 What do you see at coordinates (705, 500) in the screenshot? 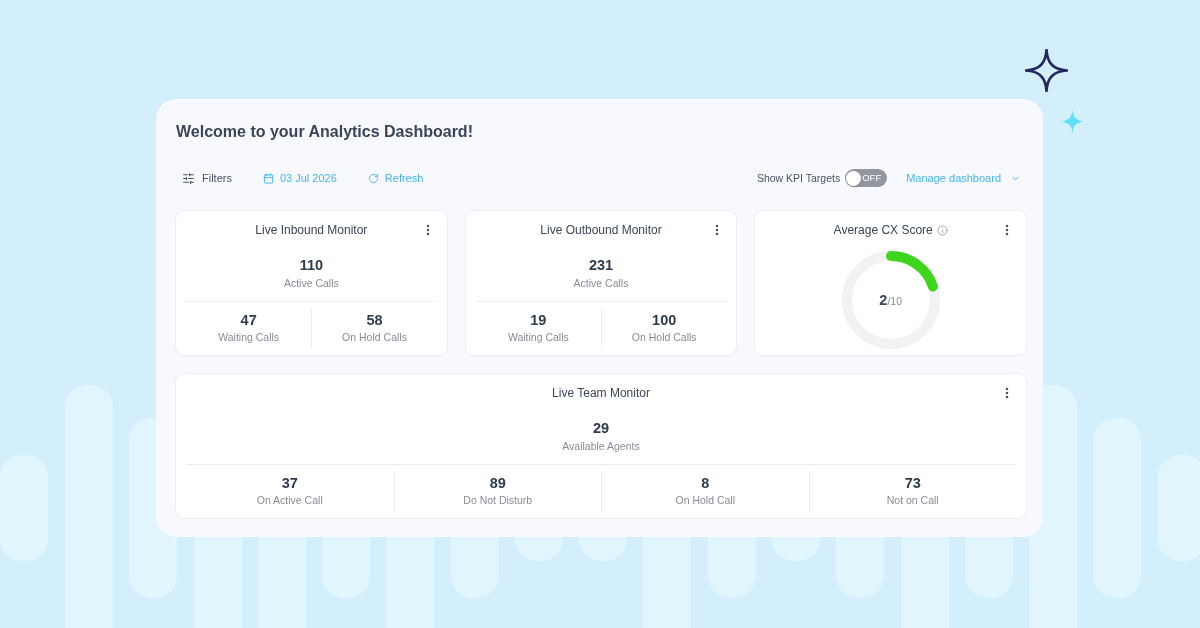
I see `stat-label: On Hold Call` at bounding box center [705, 500].